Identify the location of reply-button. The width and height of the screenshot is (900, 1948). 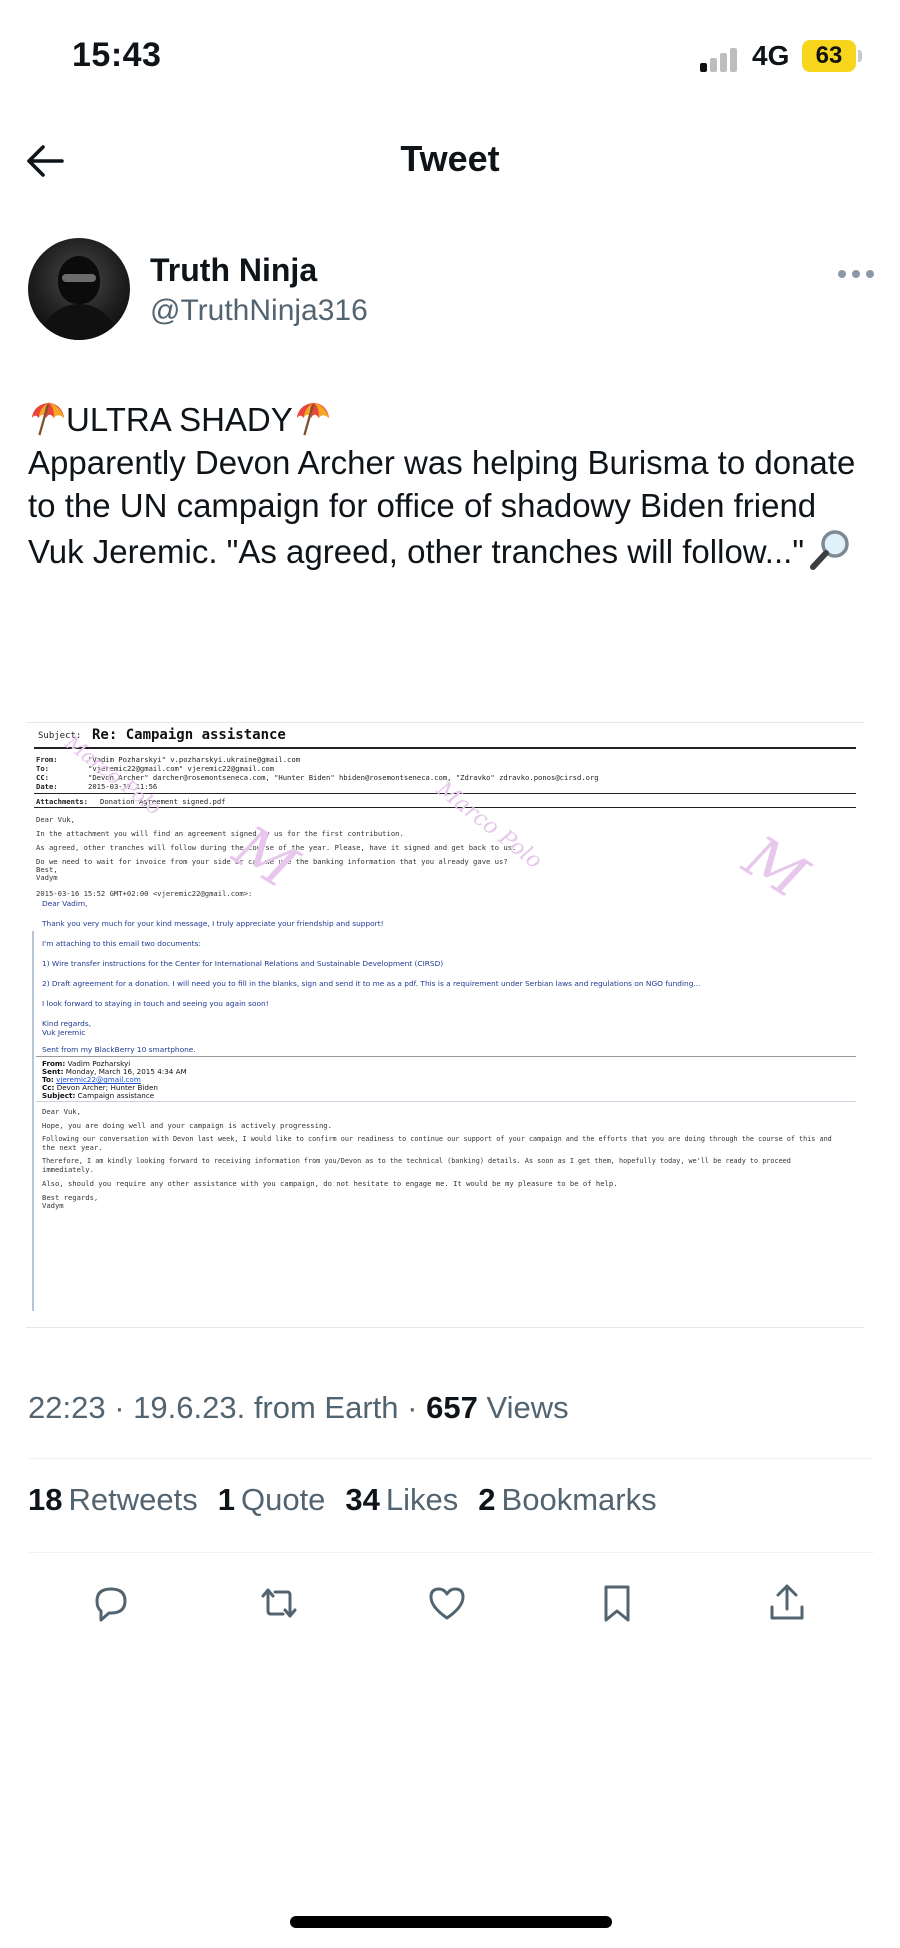
(111, 1603).